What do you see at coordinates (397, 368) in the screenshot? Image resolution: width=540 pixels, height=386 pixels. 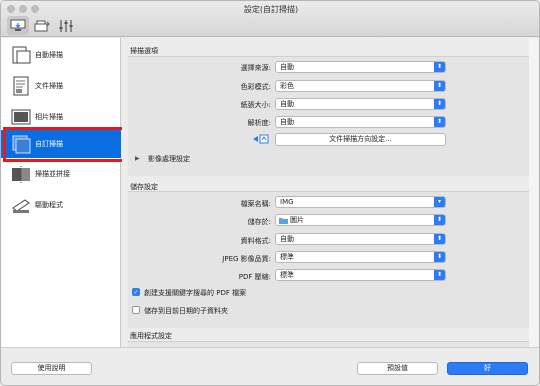 I see `defaults-button: 預設值` at bounding box center [397, 368].